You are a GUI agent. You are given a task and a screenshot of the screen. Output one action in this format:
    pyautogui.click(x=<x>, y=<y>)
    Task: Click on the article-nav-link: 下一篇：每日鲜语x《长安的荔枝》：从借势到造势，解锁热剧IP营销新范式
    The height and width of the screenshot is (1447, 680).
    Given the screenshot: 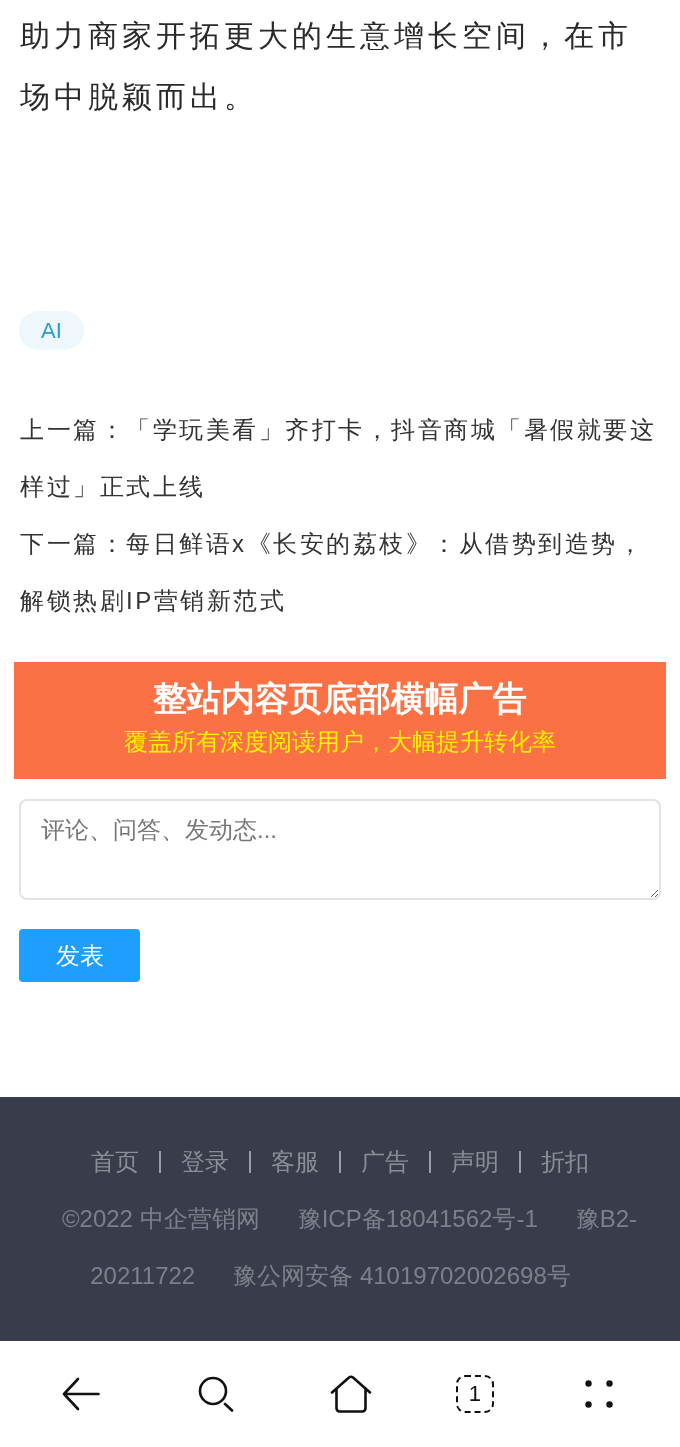 What is the action you would take?
    pyautogui.click(x=340, y=572)
    